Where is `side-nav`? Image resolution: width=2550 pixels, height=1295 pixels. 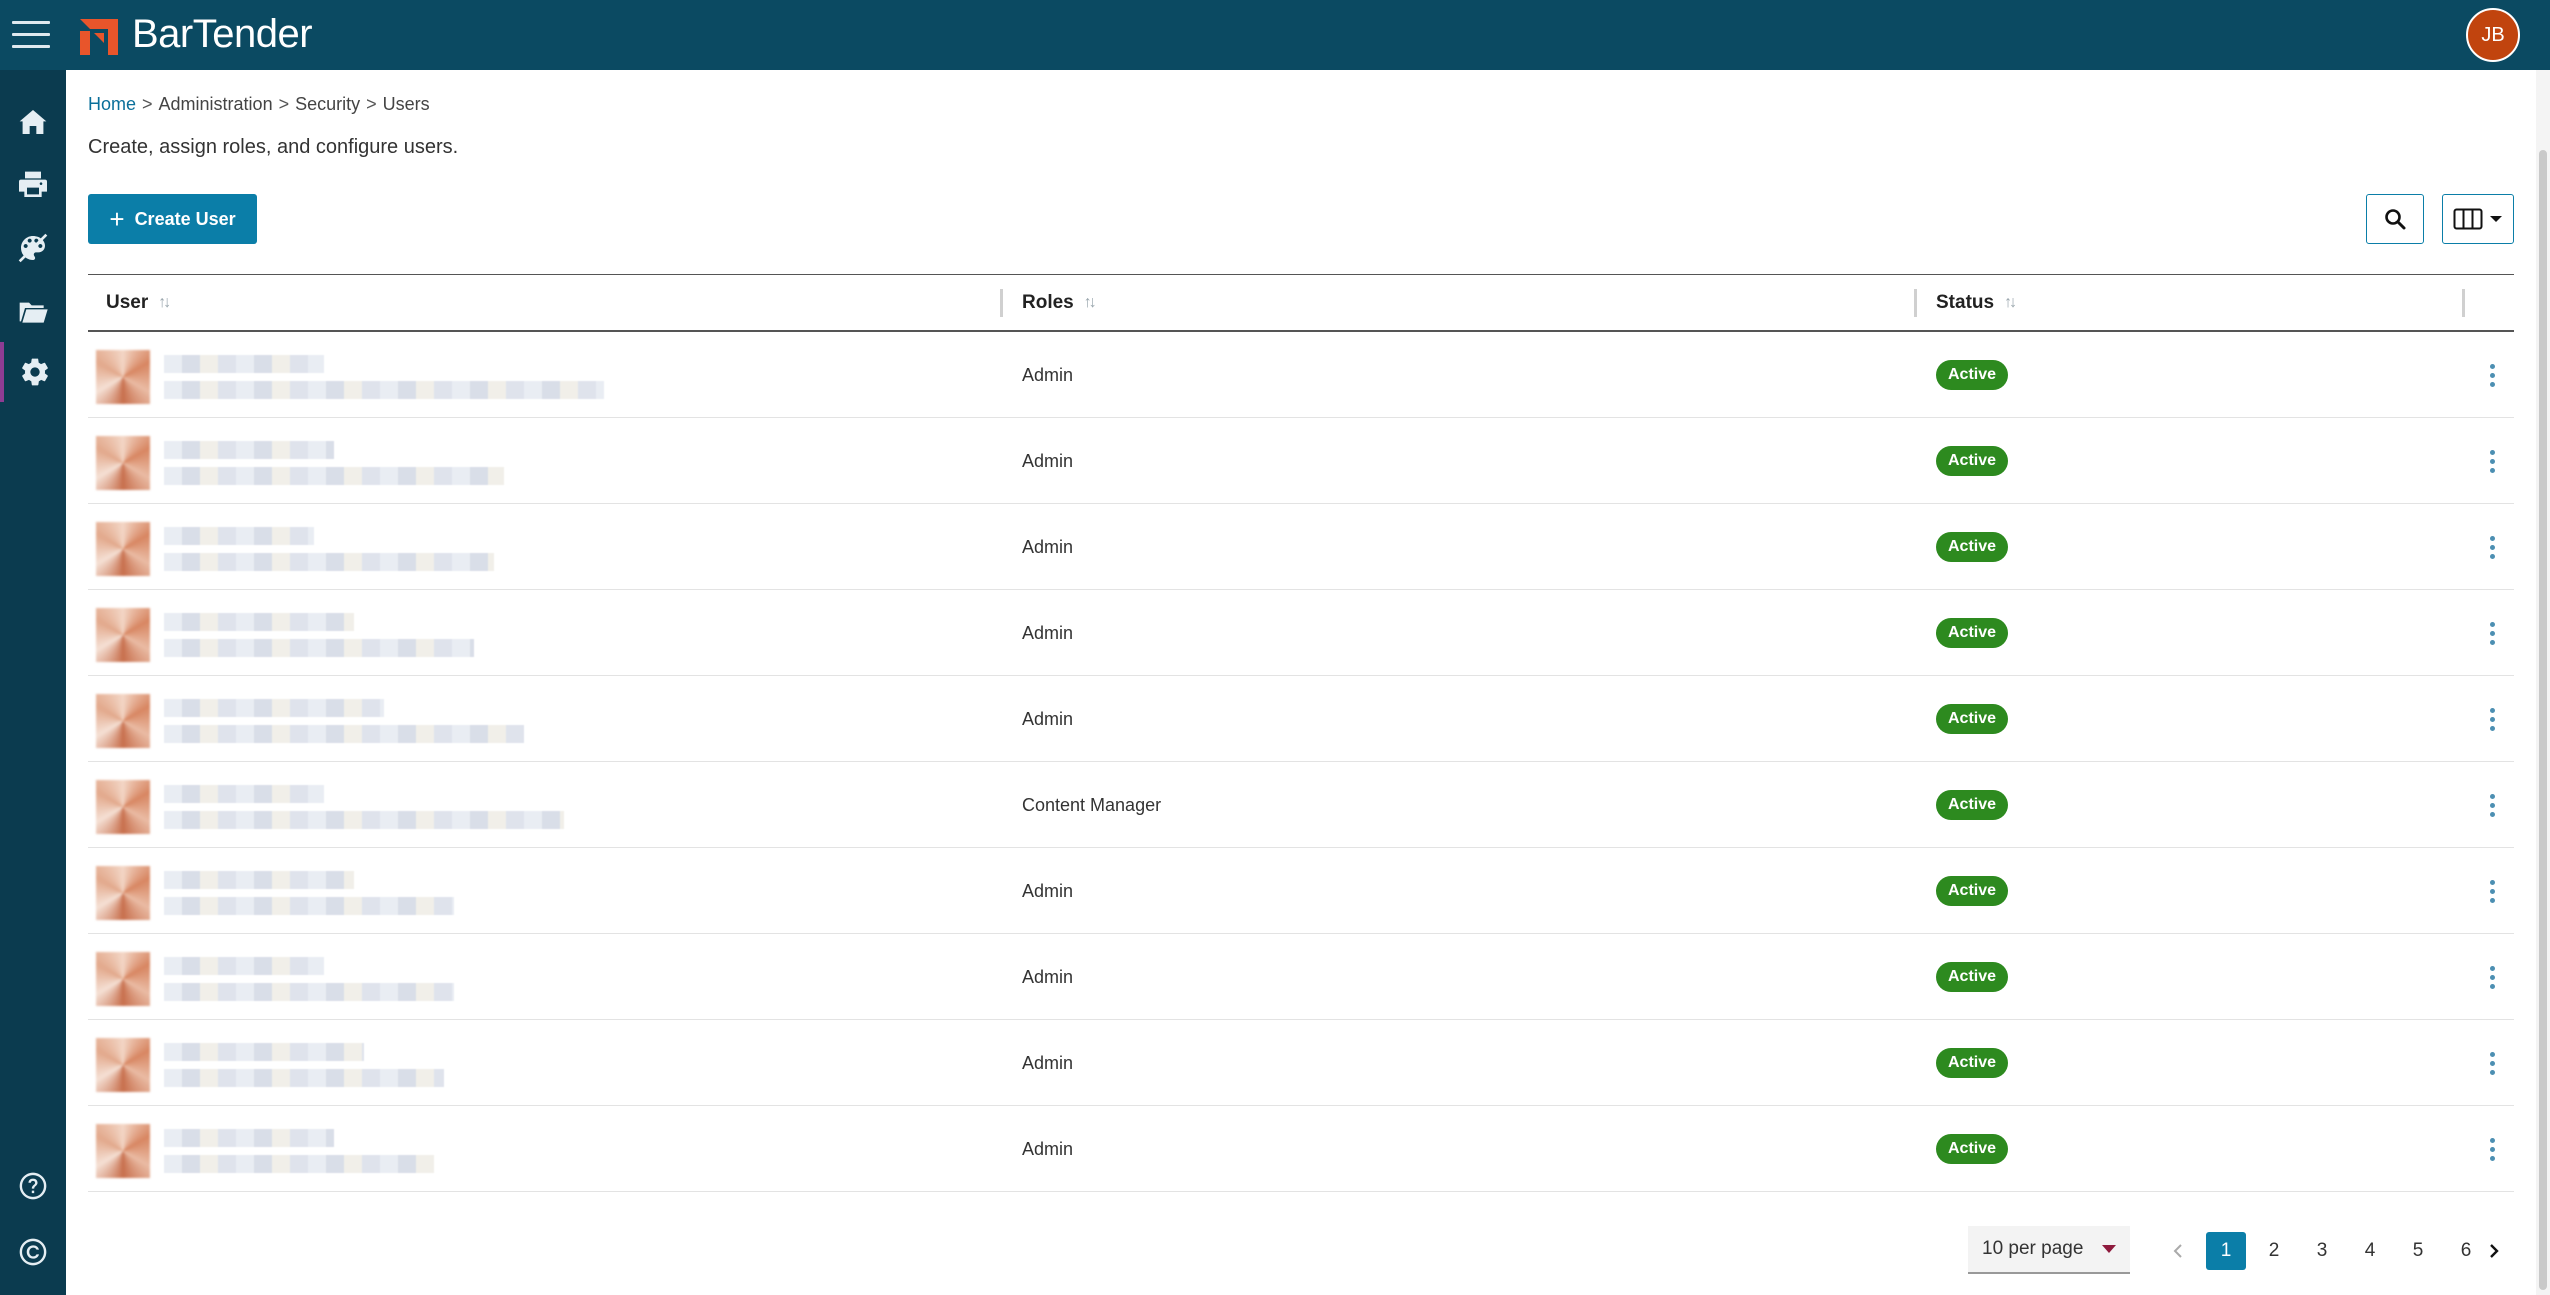
side-nav is located at coordinates (33, 682).